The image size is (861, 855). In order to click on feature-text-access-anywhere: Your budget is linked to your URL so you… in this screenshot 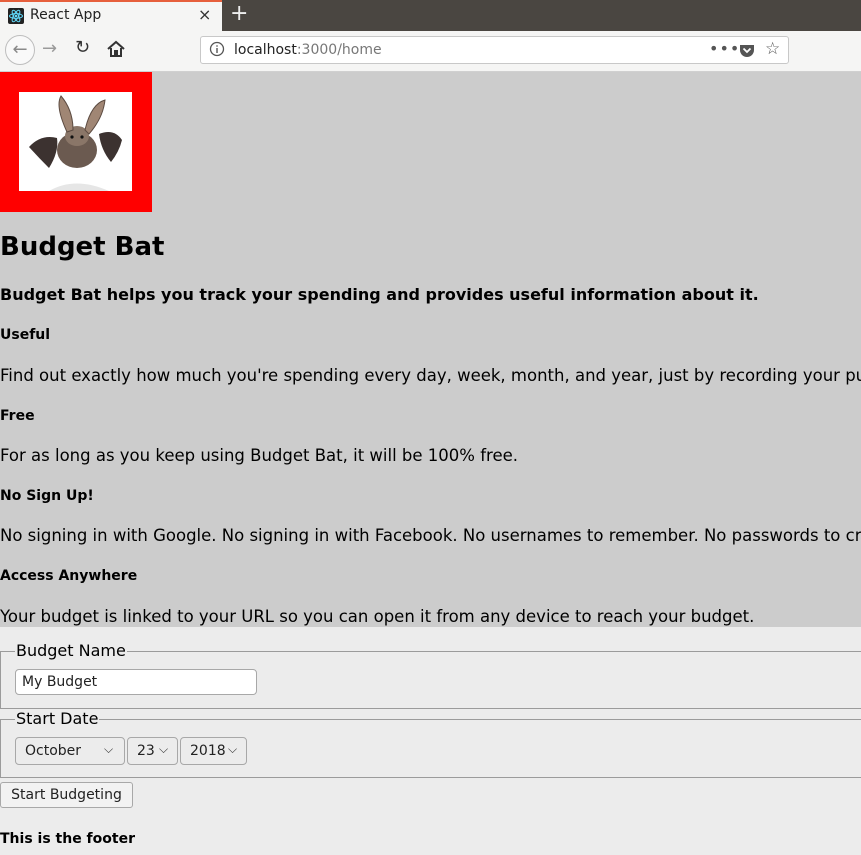, I will do `click(377, 616)`.